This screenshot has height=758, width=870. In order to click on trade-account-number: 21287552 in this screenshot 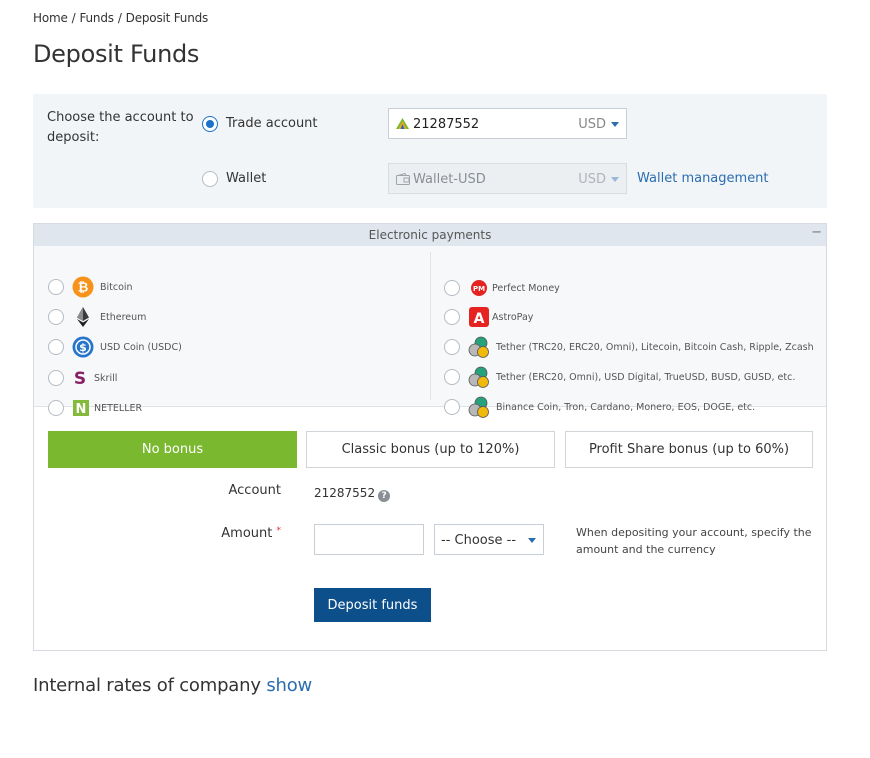, I will do `click(446, 124)`.